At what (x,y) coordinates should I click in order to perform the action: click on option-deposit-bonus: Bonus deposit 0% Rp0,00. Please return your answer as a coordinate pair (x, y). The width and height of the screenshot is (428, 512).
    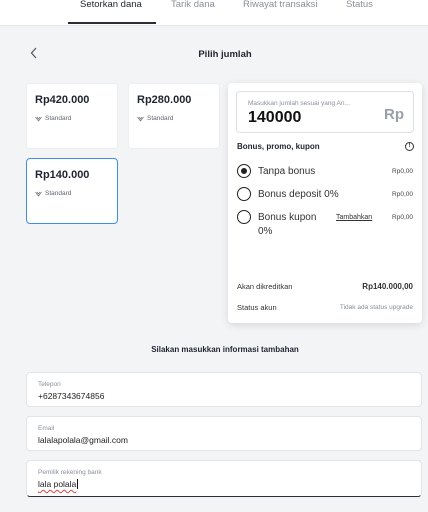
    Looking at the image, I should click on (325, 195).